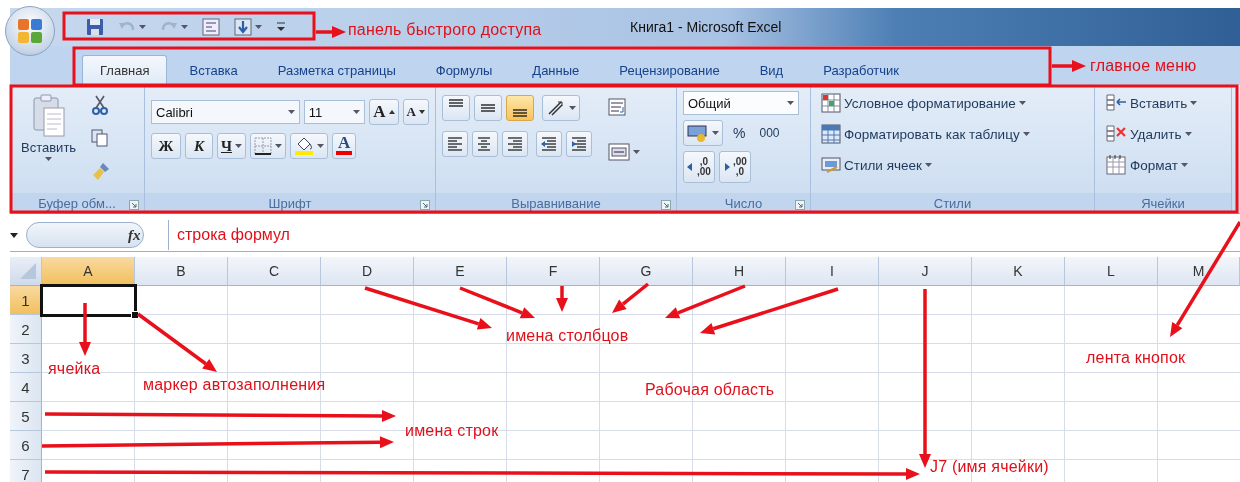 Image resolution: width=1240 pixels, height=482 pixels. What do you see at coordinates (26, 387) in the screenshot?
I see `row-header: 4` at bounding box center [26, 387].